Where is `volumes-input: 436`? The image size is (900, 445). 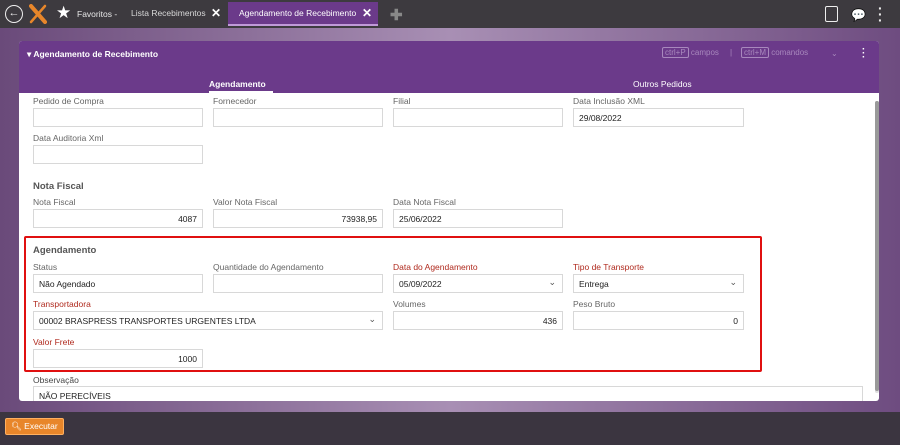 volumes-input: 436 is located at coordinates (478, 320).